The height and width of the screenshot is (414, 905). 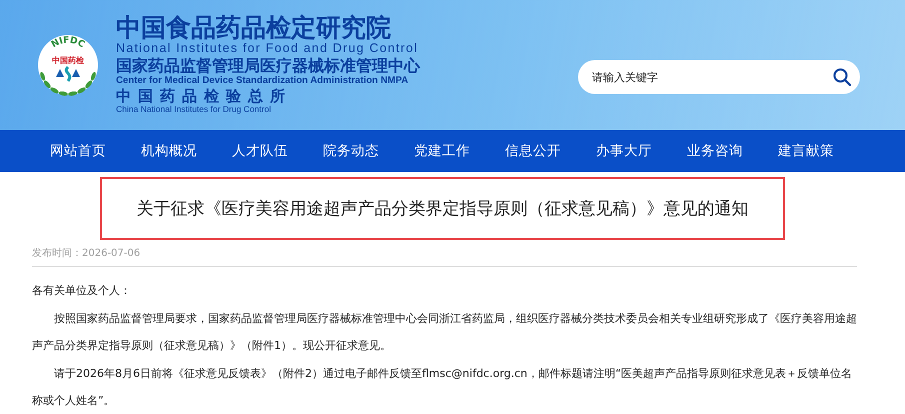 I want to click on nav-item: 信息公开, so click(x=550, y=151).